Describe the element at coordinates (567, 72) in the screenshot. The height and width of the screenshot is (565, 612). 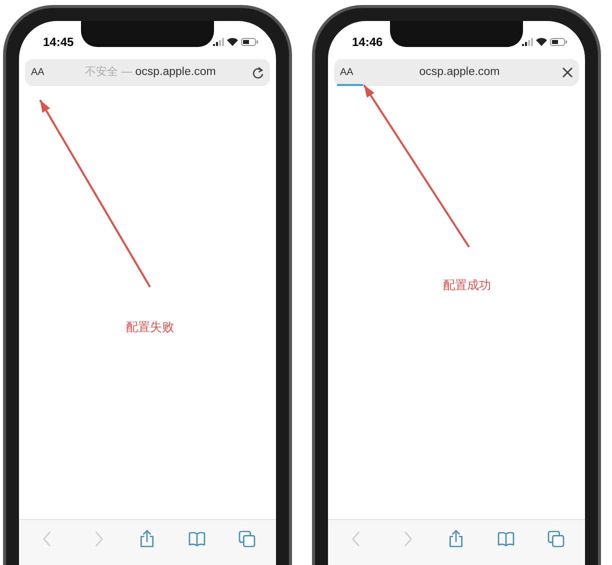
I see `close-icon` at that location.